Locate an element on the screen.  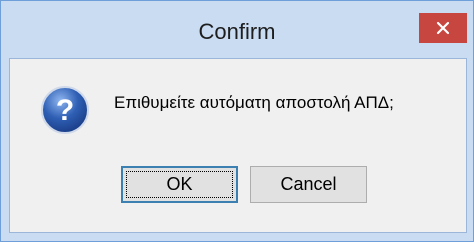
close-icon is located at coordinates (443, 28).